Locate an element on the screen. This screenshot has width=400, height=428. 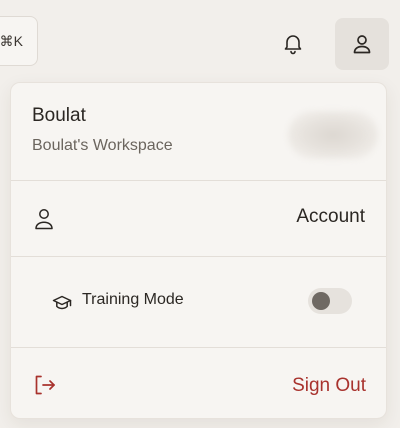
bell-icon is located at coordinates (293, 45).